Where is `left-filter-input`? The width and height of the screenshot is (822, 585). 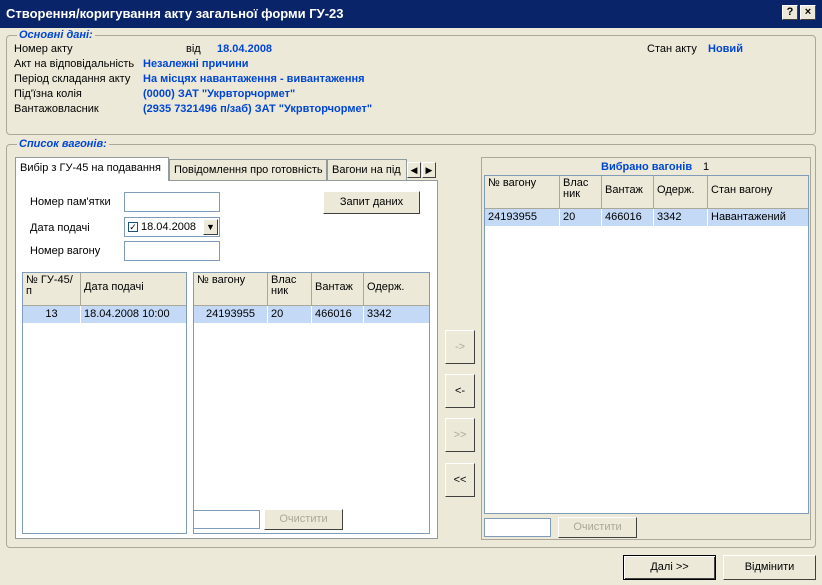
left-filter-input is located at coordinates (226, 519).